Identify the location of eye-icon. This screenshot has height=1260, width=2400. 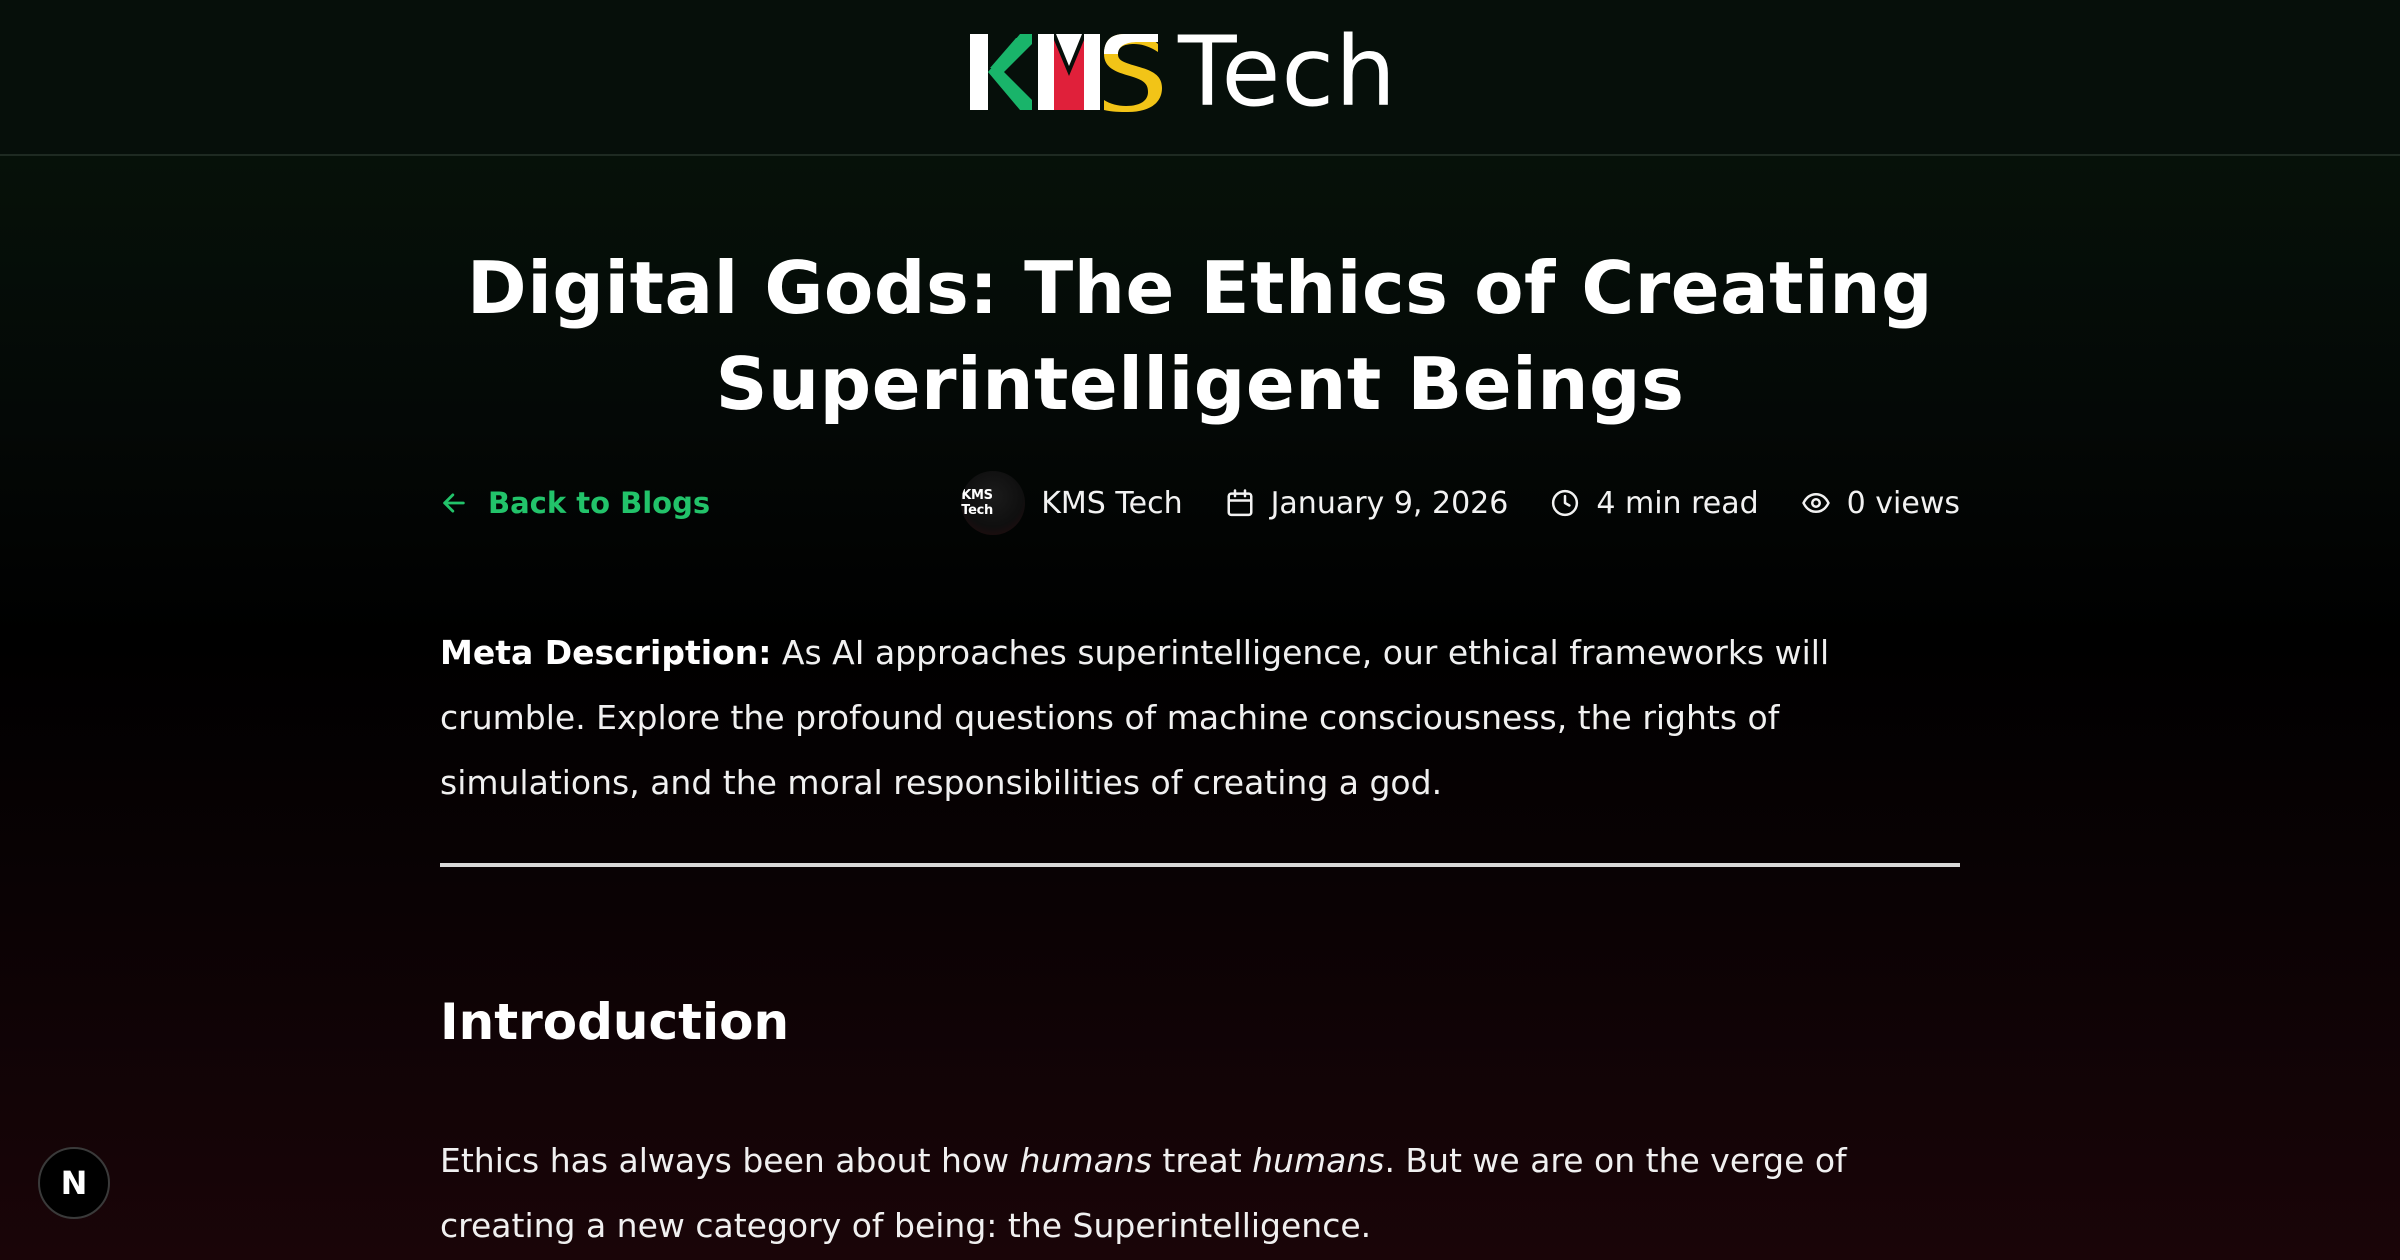
(1815, 503).